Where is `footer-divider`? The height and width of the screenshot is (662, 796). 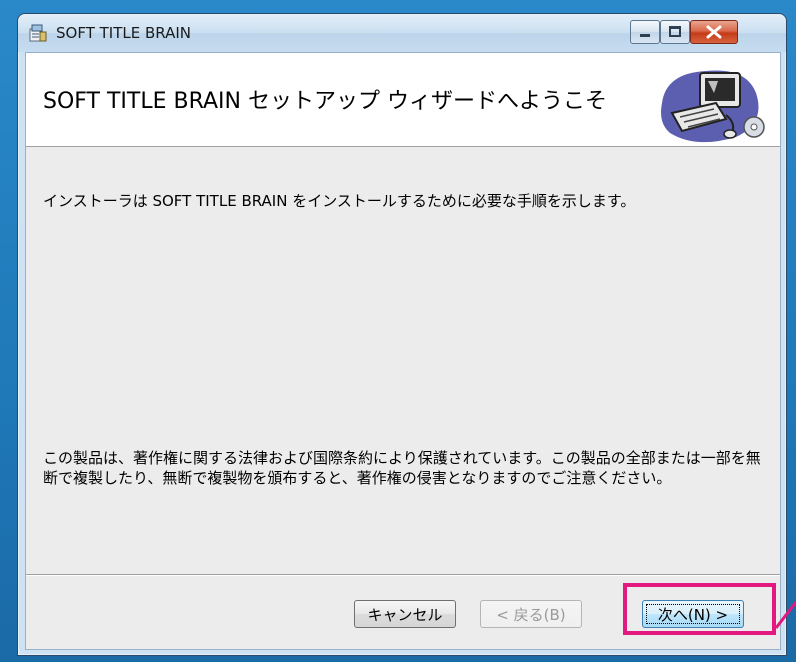 footer-divider is located at coordinates (403, 575).